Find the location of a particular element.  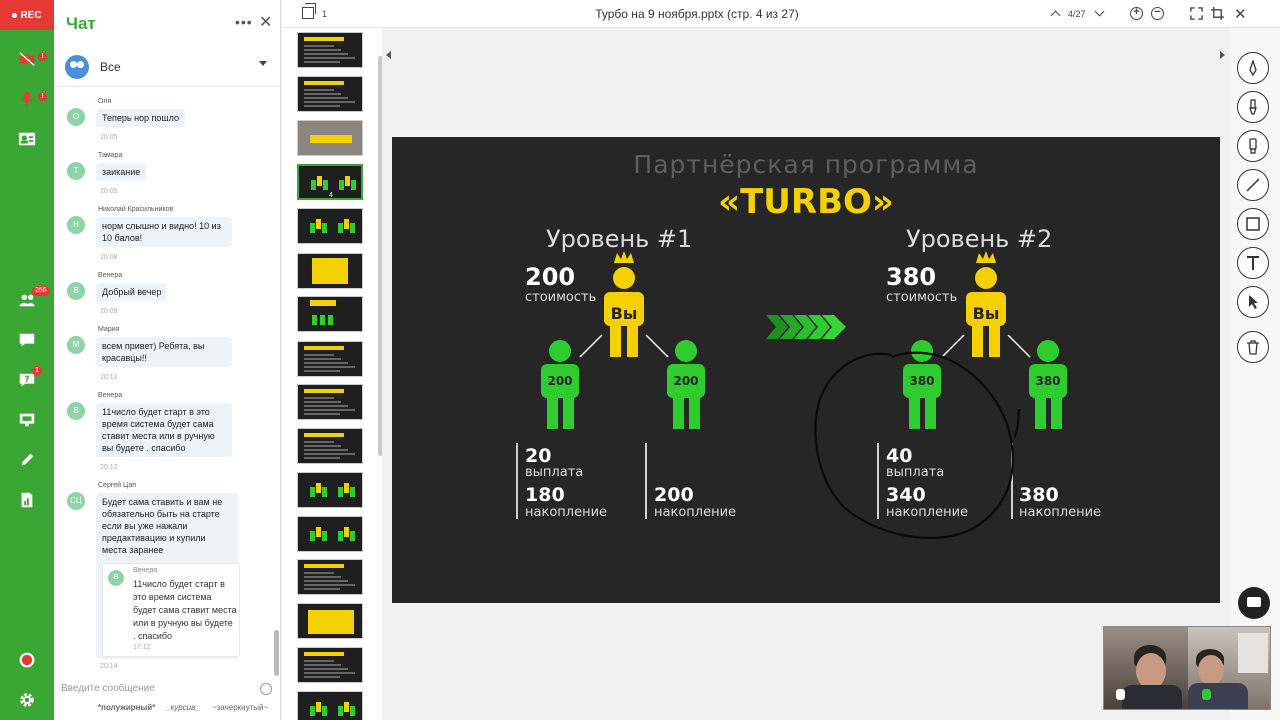

recipient-selector: Все is located at coordinates (169, 67).